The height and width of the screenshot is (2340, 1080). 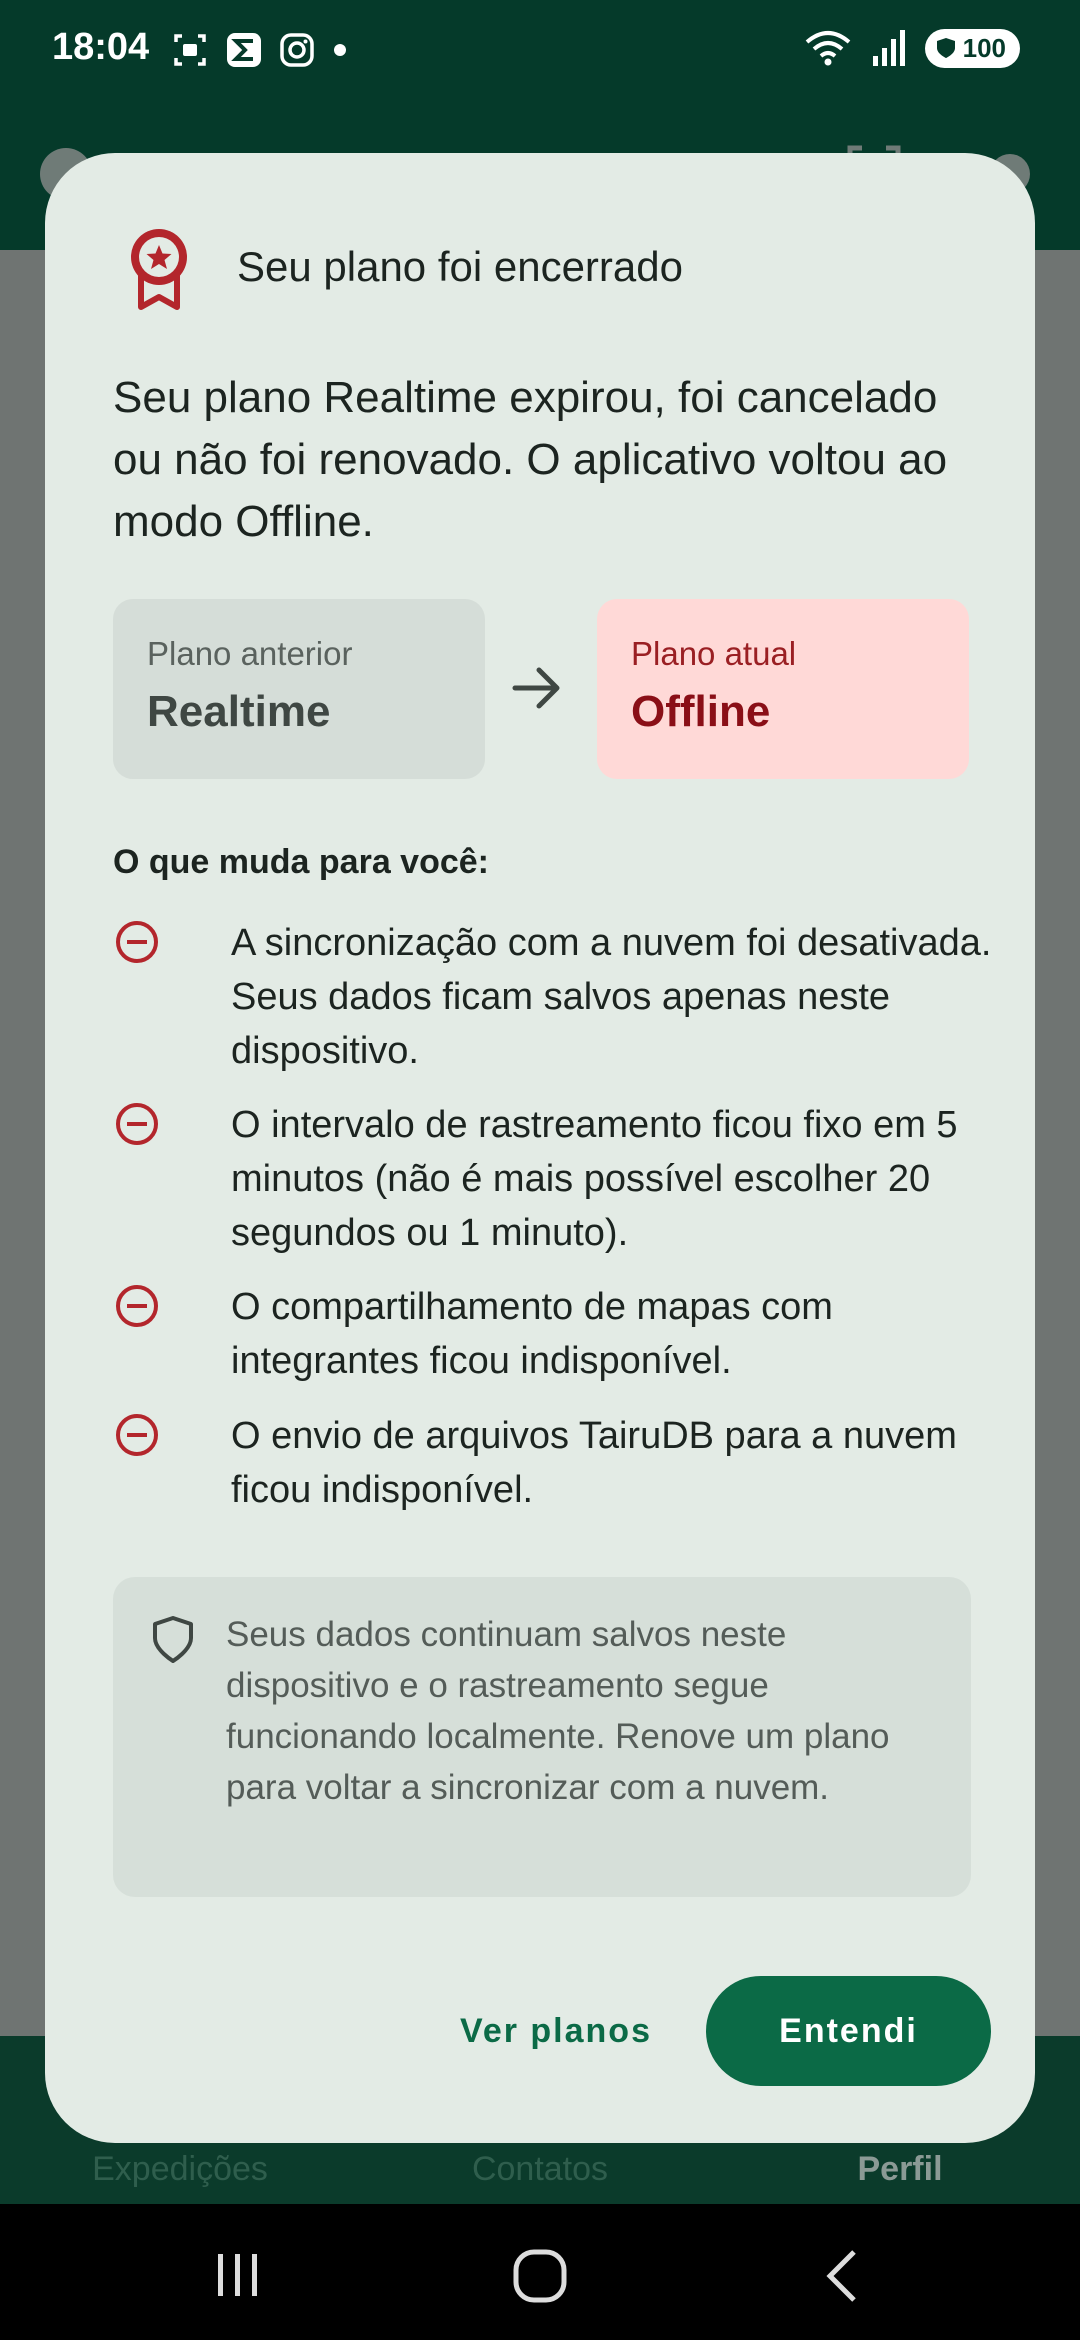 What do you see at coordinates (190, 50) in the screenshot?
I see `screenshot-icon` at bounding box center [190, 50].